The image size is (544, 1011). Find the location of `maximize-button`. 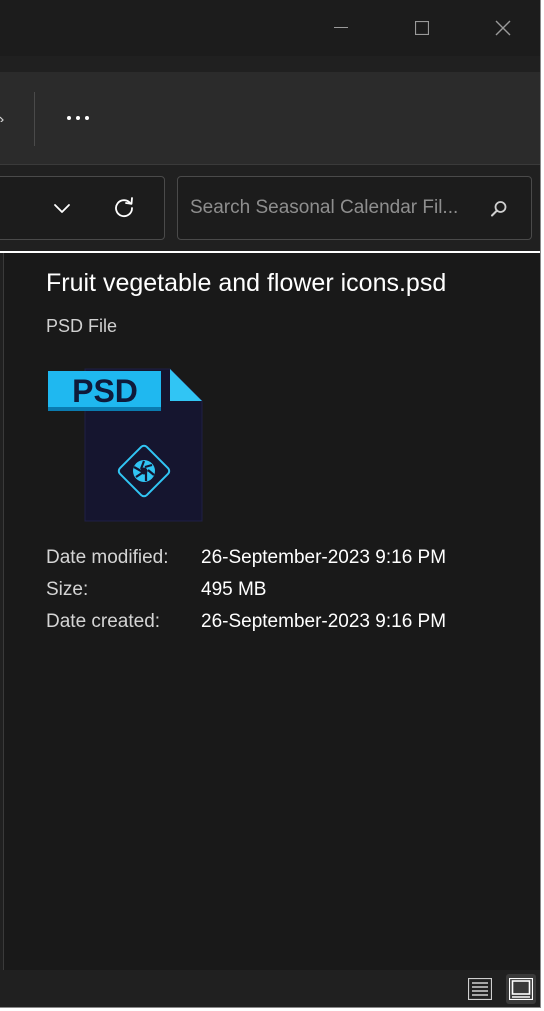

maximize-button is located at coordinates (422, 28).